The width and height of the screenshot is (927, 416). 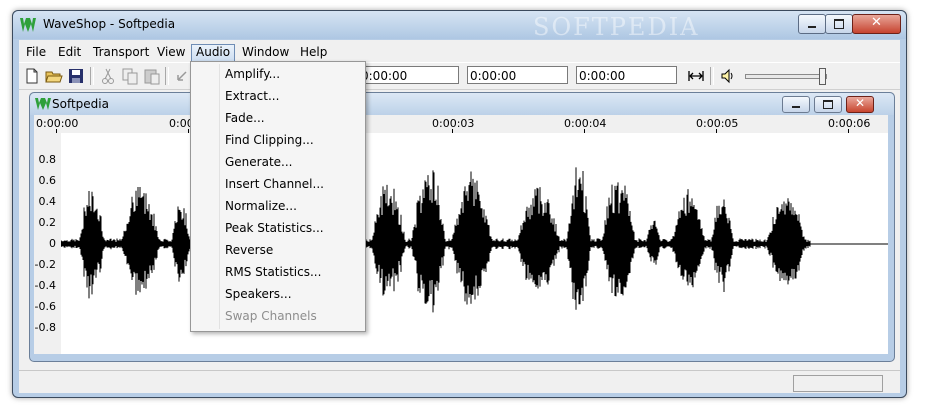 What do you see at coordinates (313, 52) in the screenshot?
I see `menu-help: Help` at bounding box center [313, 52].